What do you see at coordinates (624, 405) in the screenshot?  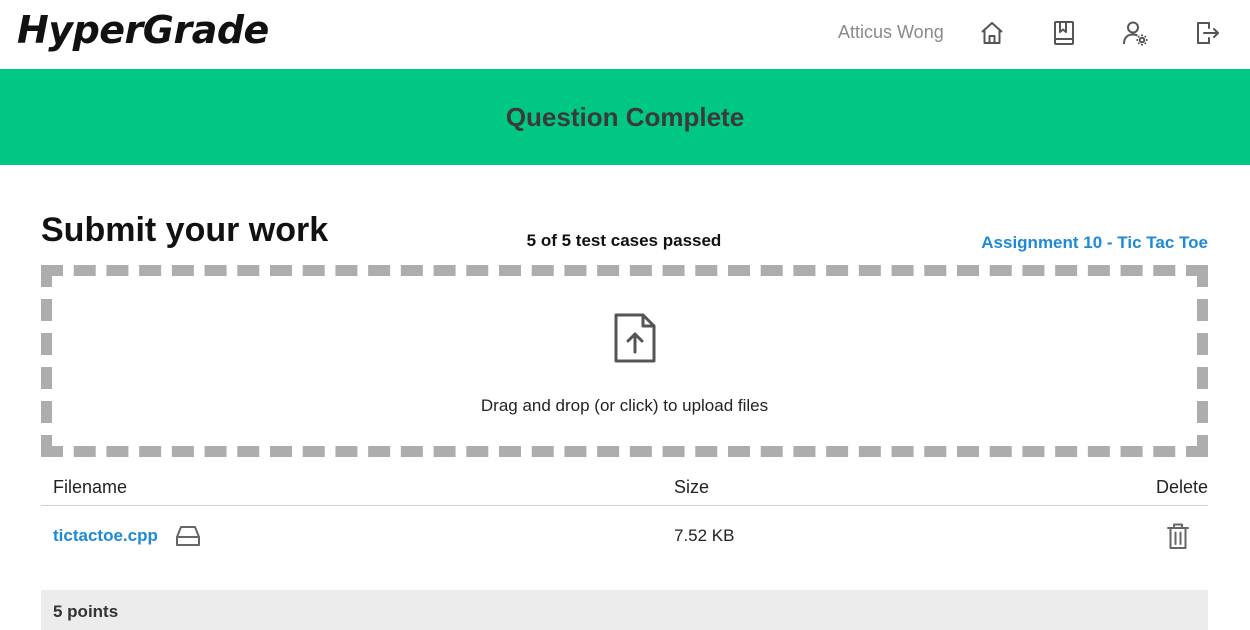 I see `dropzone-instructions: Drag and drop (or click) to upload files` at bounding box center [624, 405].